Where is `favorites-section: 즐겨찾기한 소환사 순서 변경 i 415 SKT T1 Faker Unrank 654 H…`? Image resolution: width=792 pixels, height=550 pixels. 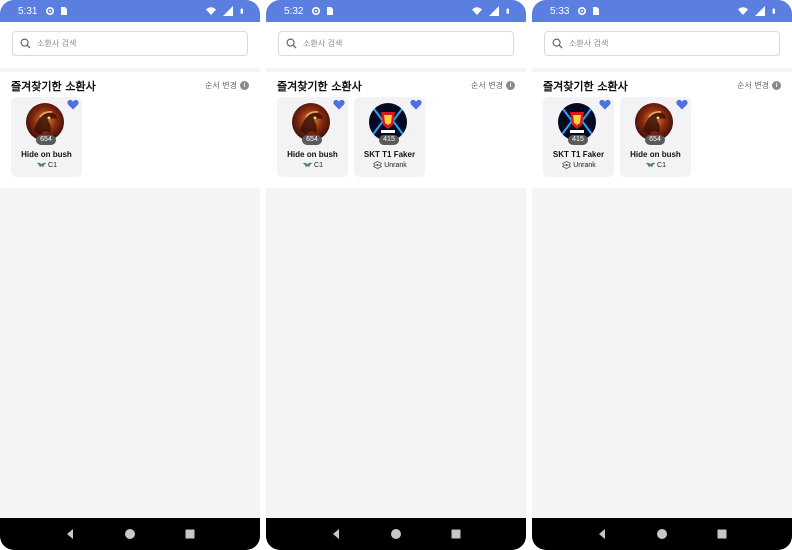
favorites-section: 즐겨찾기한 소환사 순서 변경 i 415 SKT T1 Faker Unrank 654 H… is located at coordinates (662, 130).